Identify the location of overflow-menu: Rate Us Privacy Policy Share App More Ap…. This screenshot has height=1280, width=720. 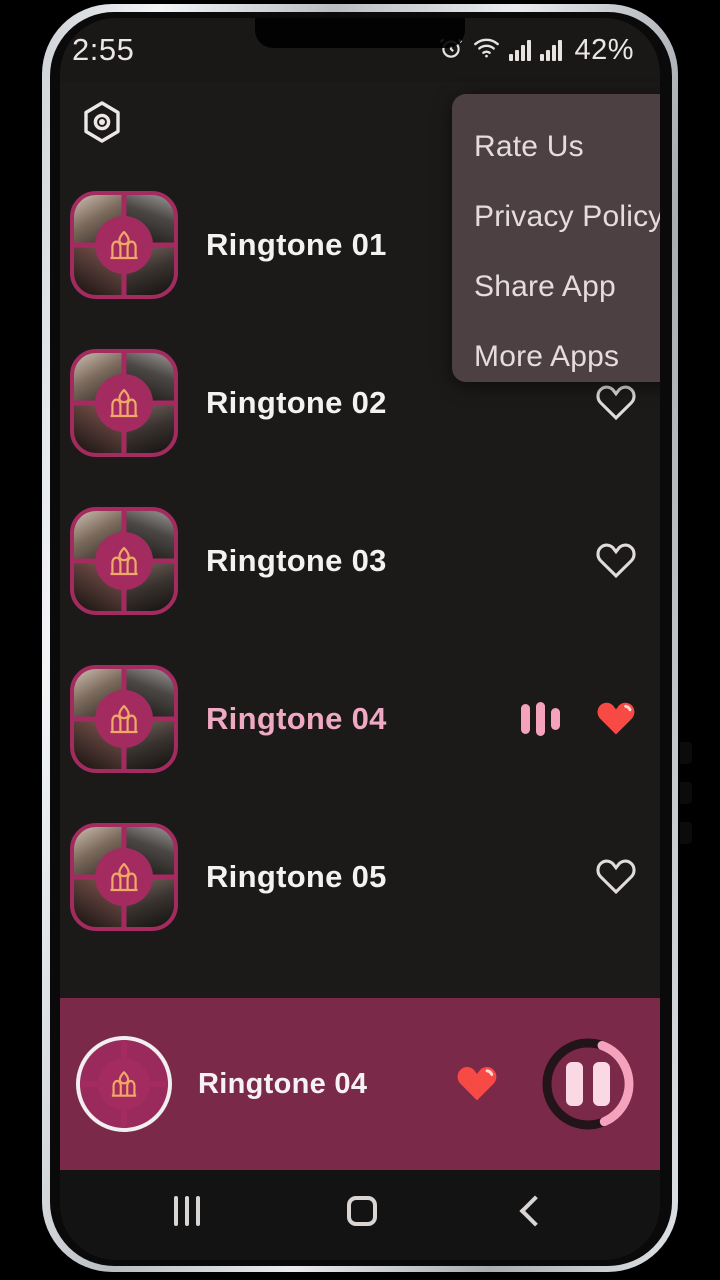
(556, 238).